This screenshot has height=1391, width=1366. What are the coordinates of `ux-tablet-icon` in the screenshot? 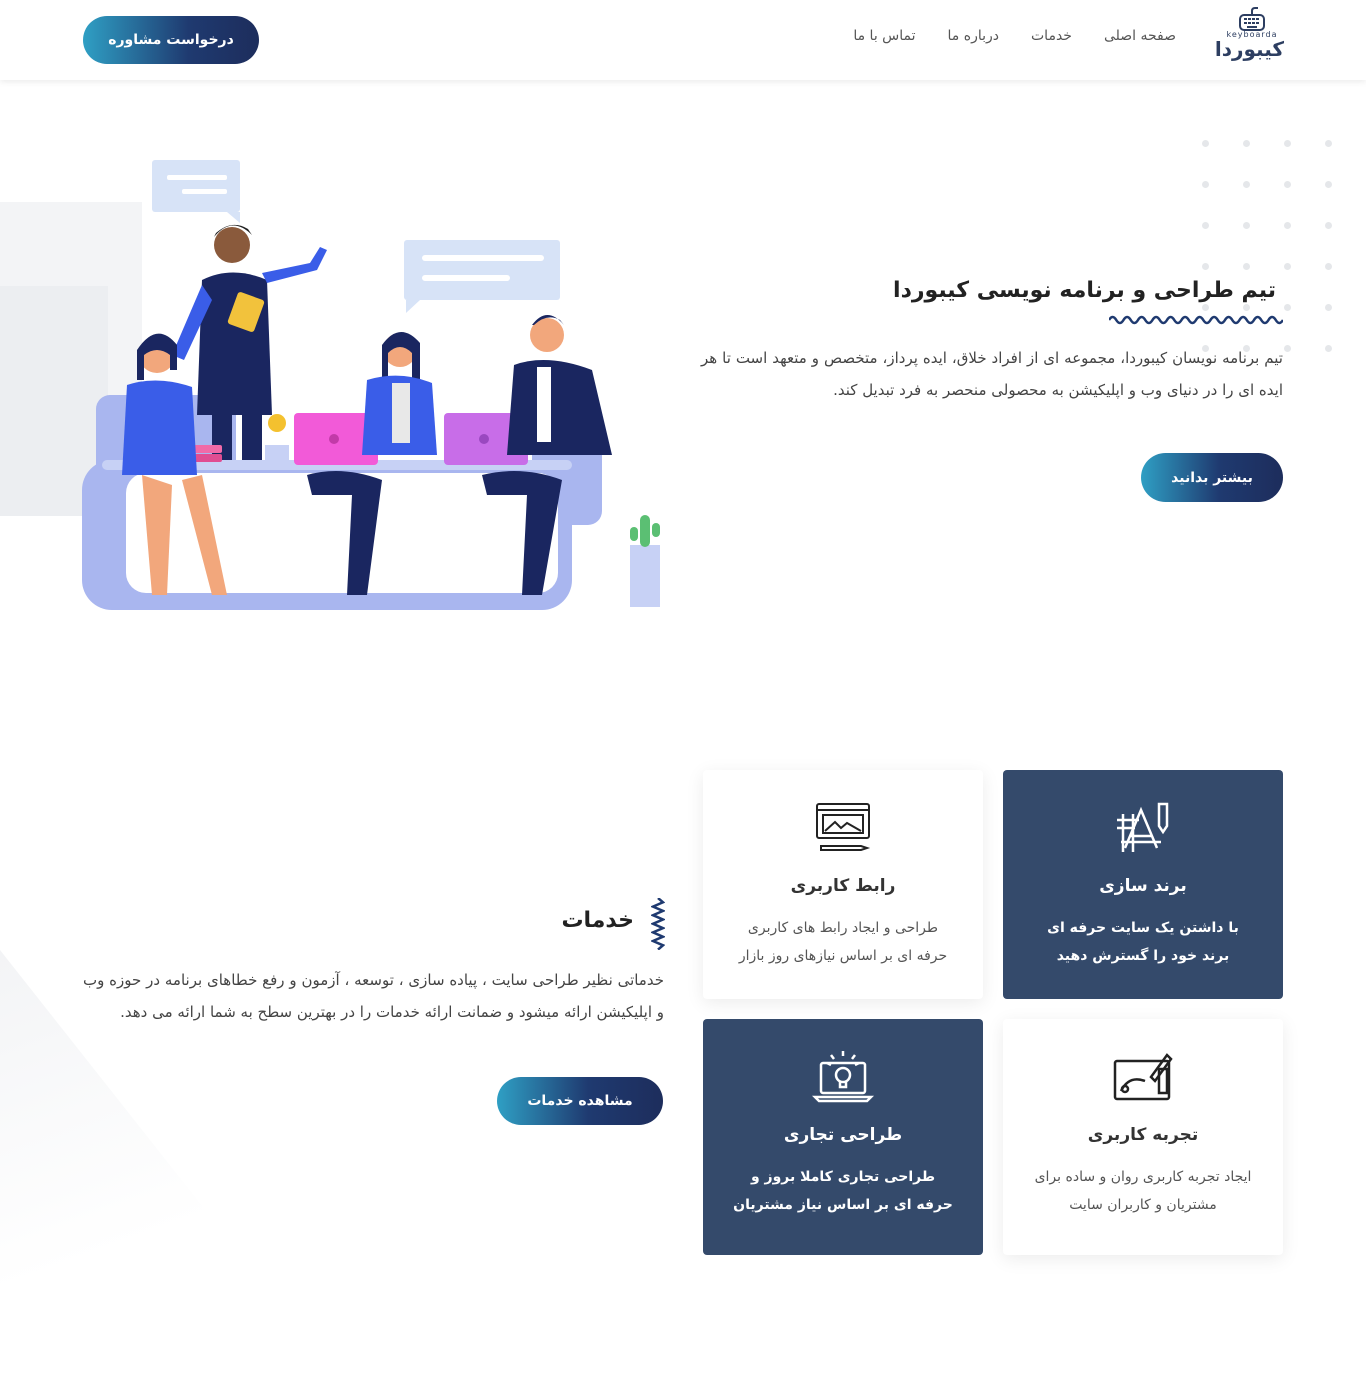 It's located at (1143, 1077).